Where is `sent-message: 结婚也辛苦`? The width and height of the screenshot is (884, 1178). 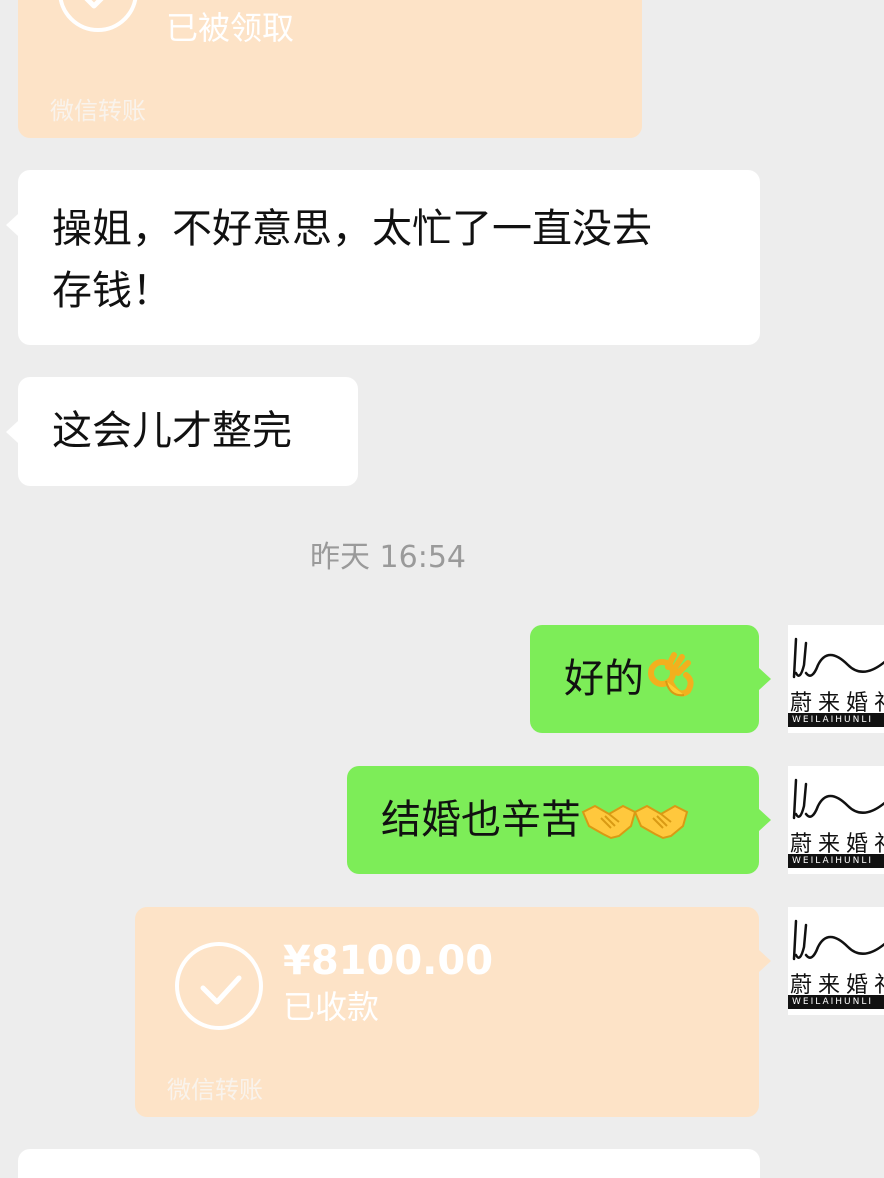
sent-message: 结婚也辛苦 is located at coordinates (553, 820).